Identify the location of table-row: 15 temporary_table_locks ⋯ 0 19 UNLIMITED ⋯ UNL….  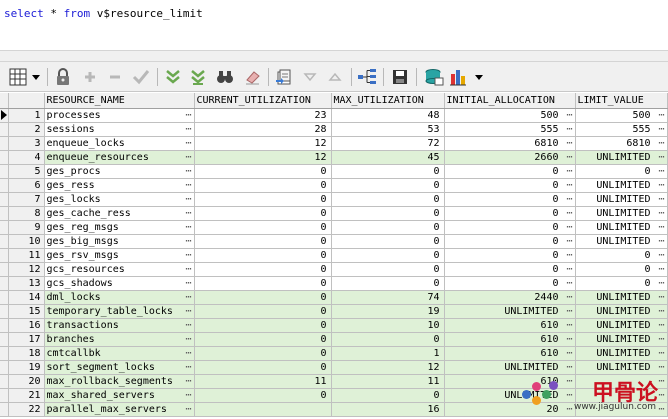
(334, 311).